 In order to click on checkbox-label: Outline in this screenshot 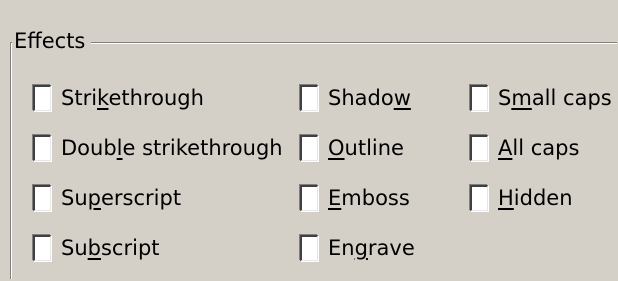, I will do `click(366, 148)`.